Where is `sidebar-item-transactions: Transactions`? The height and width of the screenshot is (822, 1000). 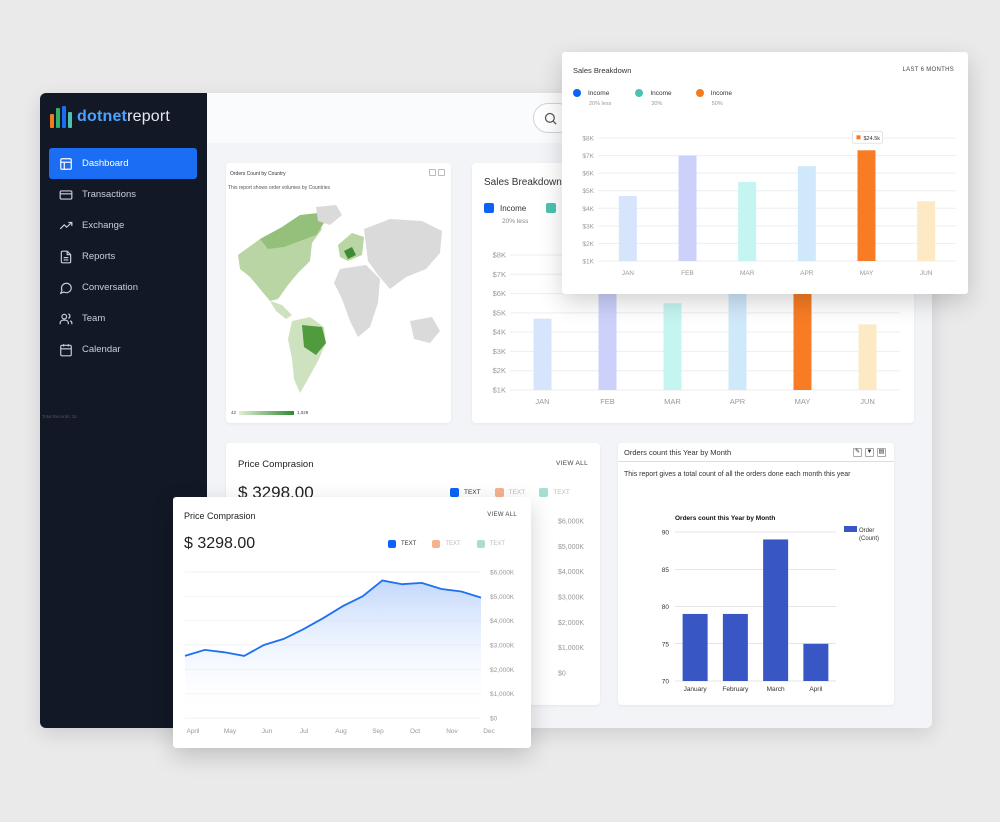
sidebar-item-transactions: Transactions is located at coordinates (123, 194).